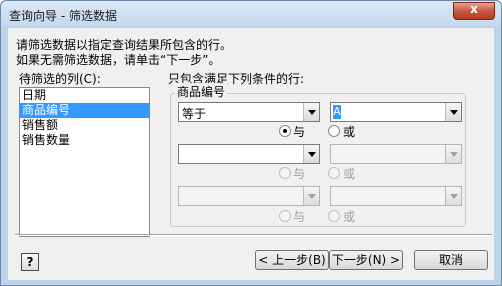  I want to click on value-select-1: A, so click(396, 112).